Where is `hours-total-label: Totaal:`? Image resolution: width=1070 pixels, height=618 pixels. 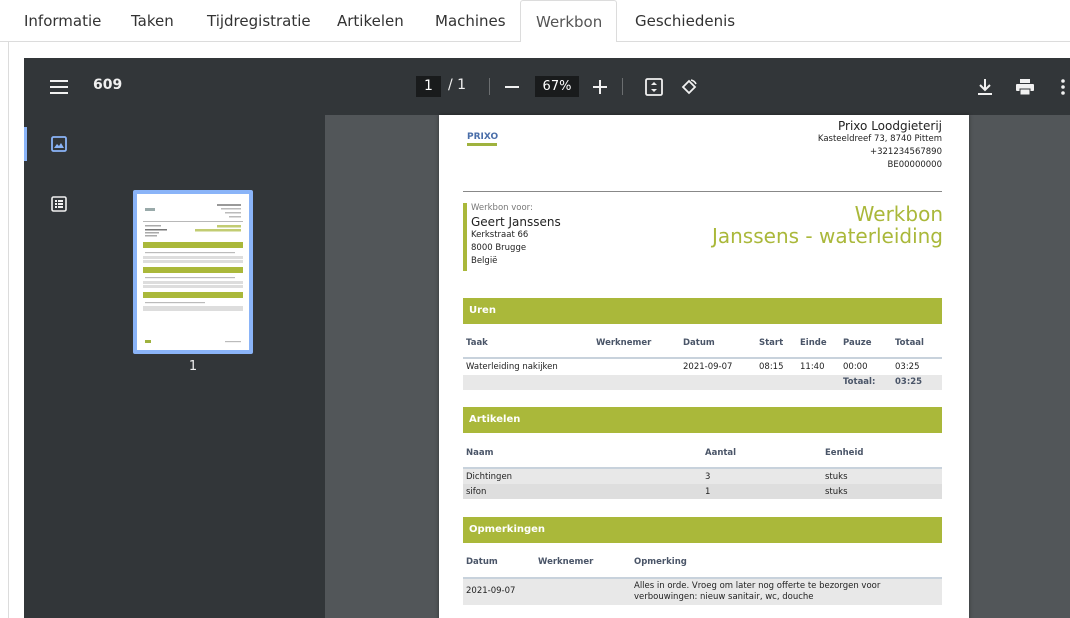
hours-total-label: Totaal: is located at coordinates (859, 382).